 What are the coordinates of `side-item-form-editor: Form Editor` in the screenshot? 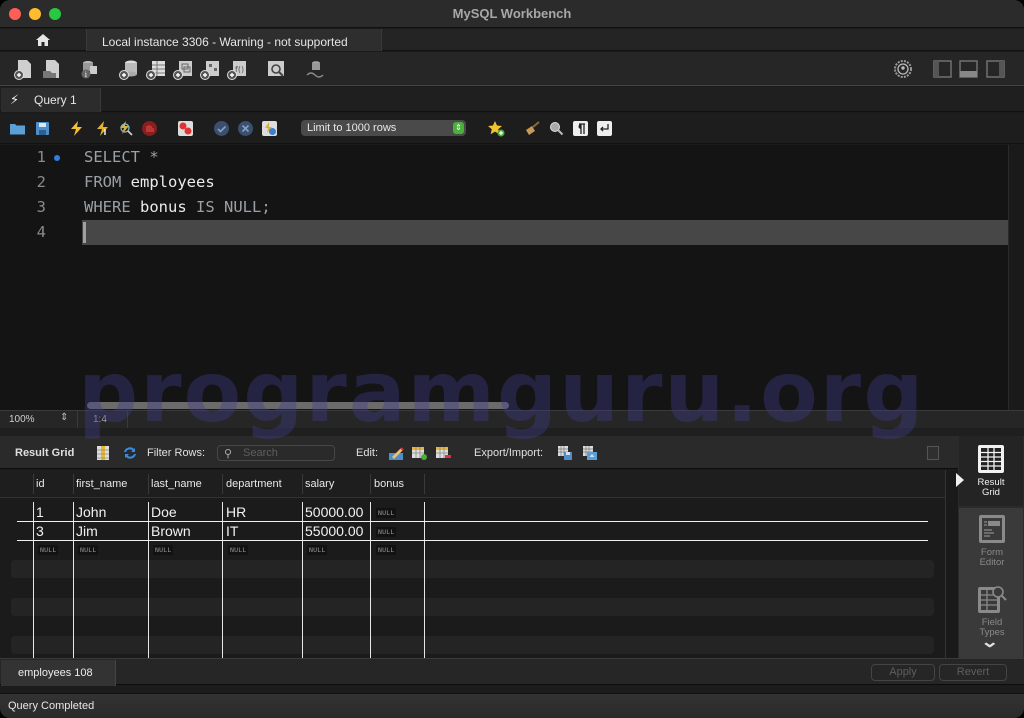 It's located at (992, 541).